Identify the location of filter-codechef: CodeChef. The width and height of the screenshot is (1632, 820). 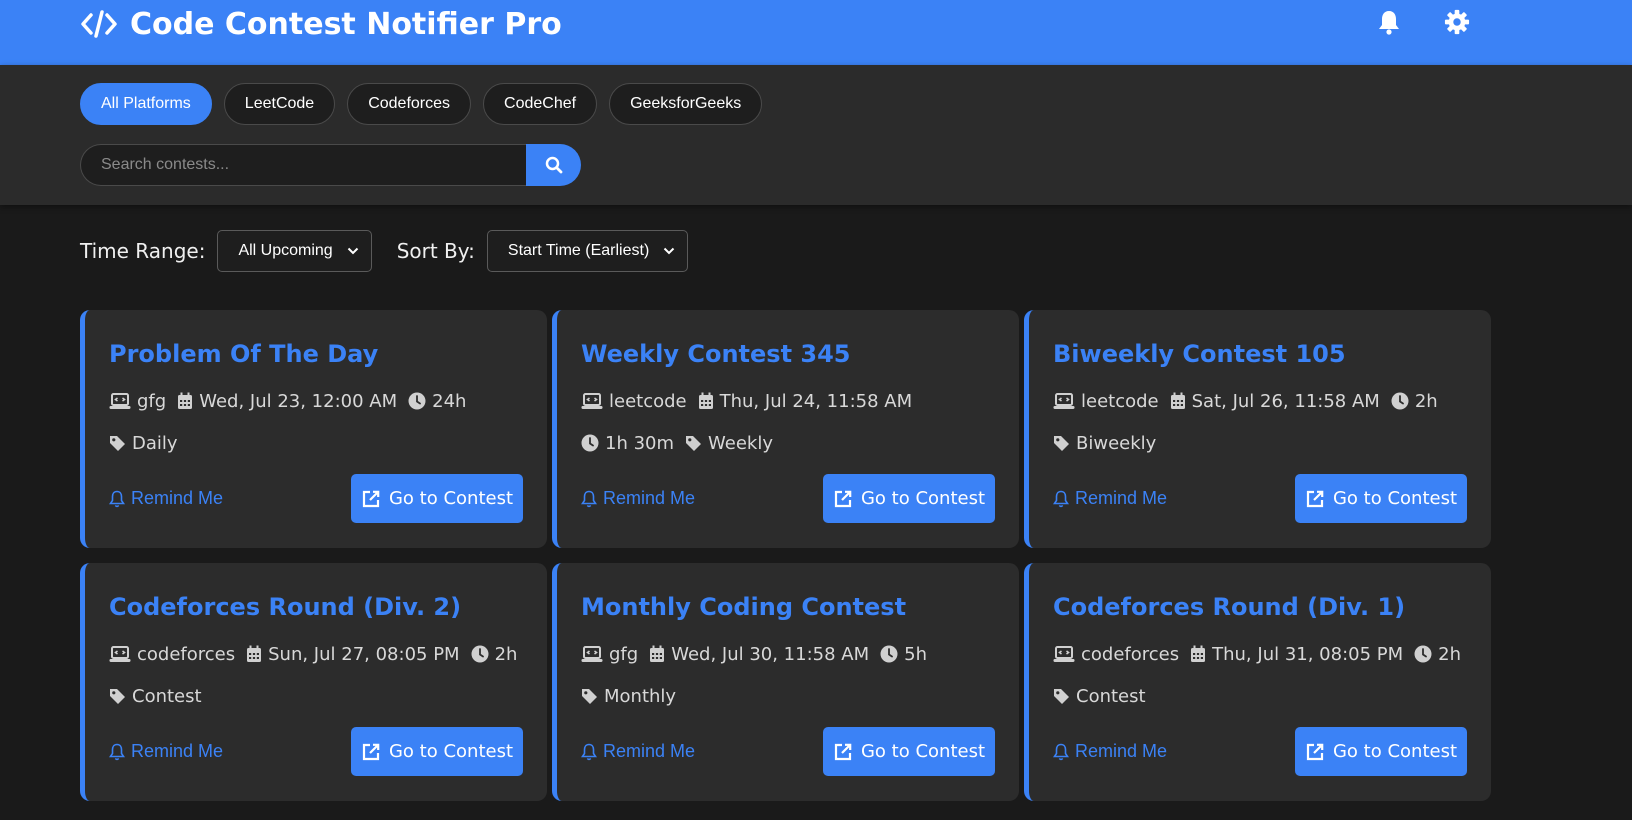
(540, 104).